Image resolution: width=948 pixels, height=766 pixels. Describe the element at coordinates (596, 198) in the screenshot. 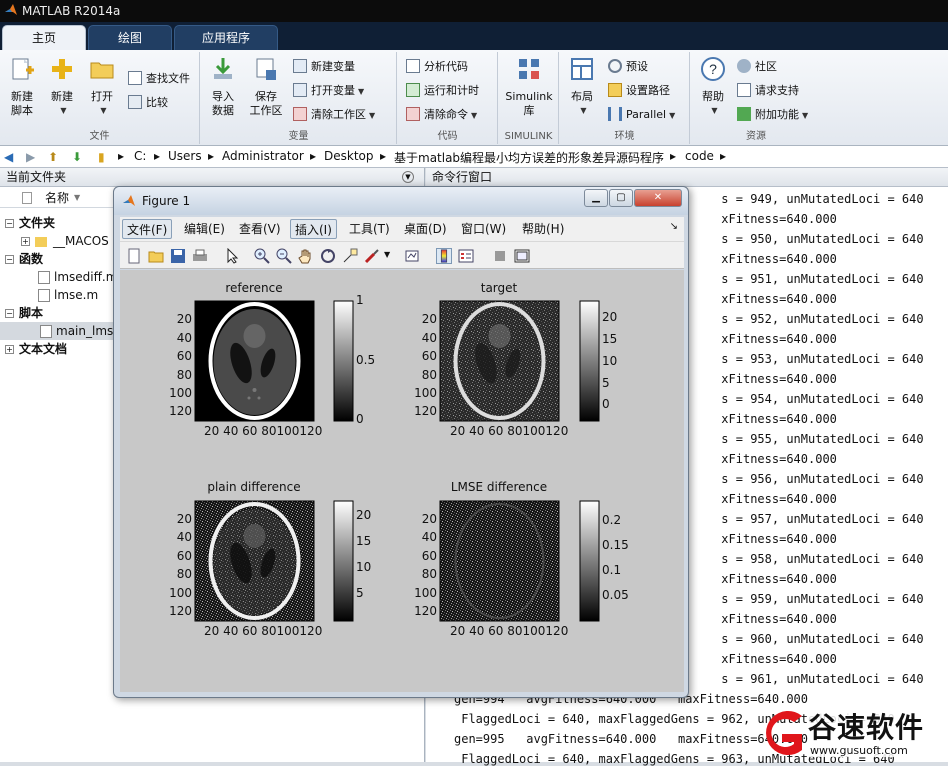

I see `minimize-button: ▁` at that location.